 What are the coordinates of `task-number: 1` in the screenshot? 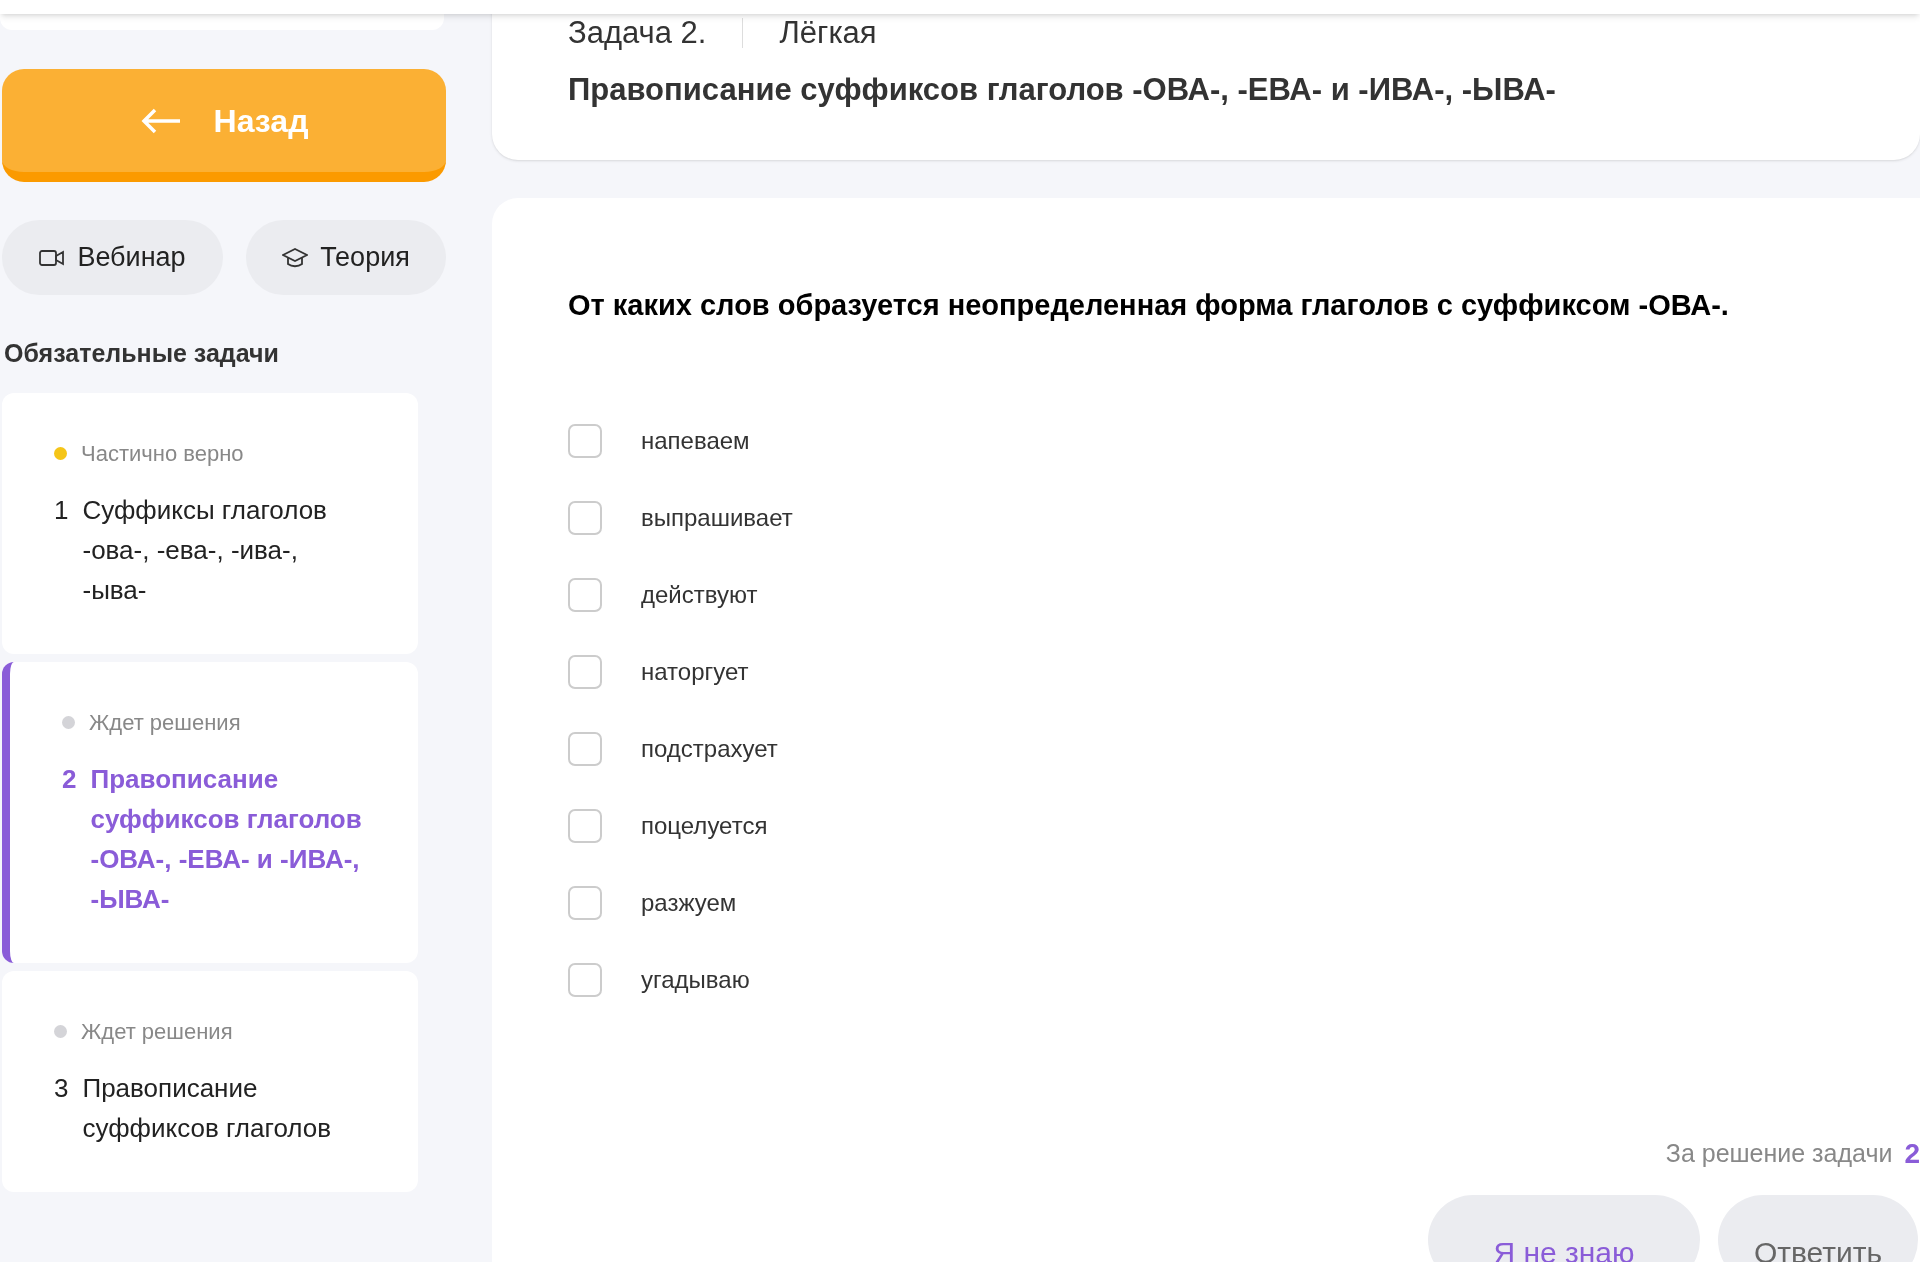 It's located at (61, 510).